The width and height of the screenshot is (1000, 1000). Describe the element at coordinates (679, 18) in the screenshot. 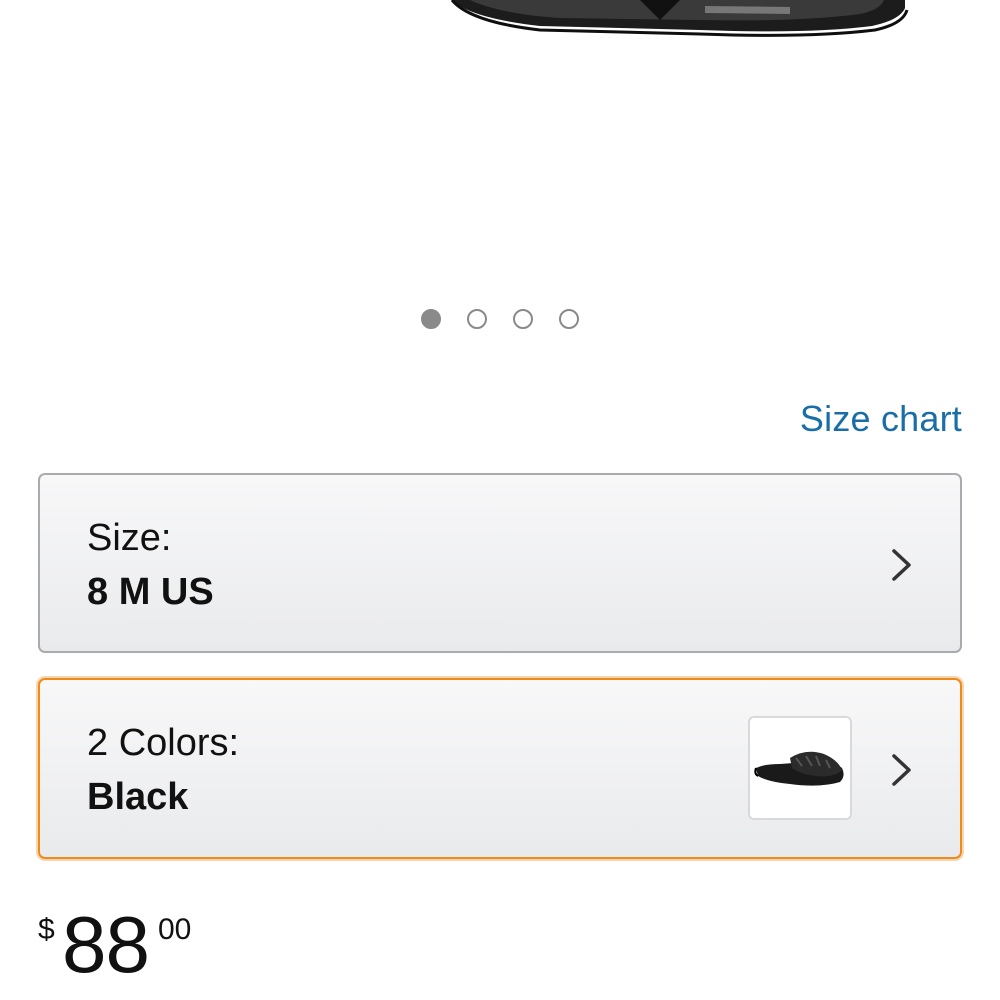

I see `sandal-image-crop` at that location.